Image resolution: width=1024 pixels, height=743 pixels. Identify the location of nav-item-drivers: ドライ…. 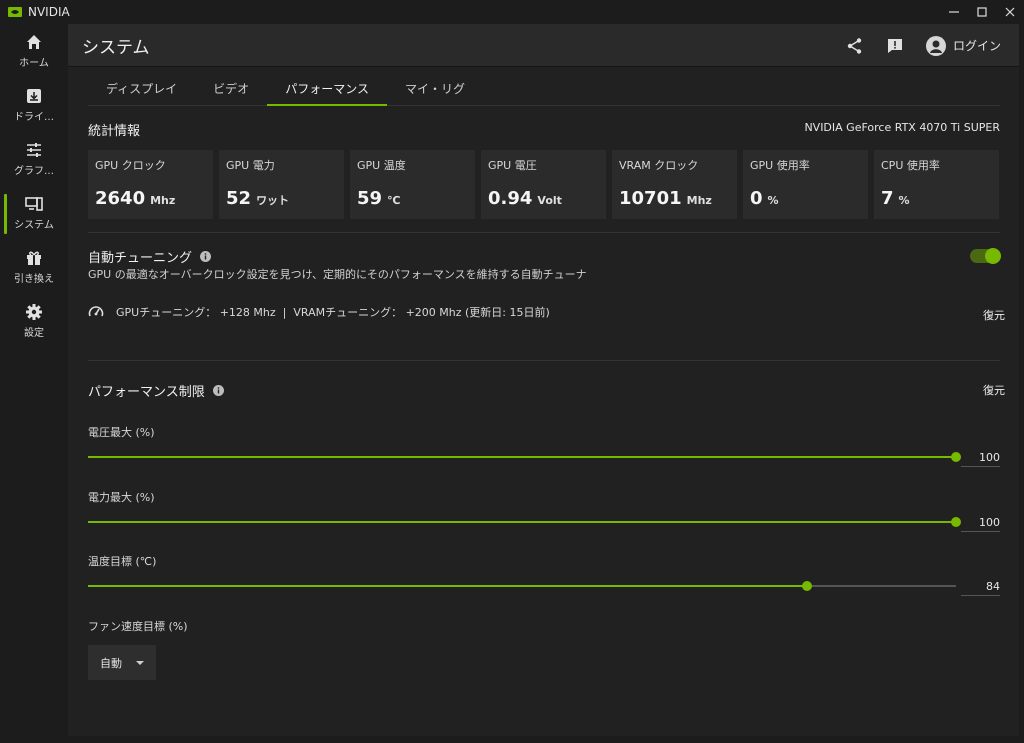
(34, 105).